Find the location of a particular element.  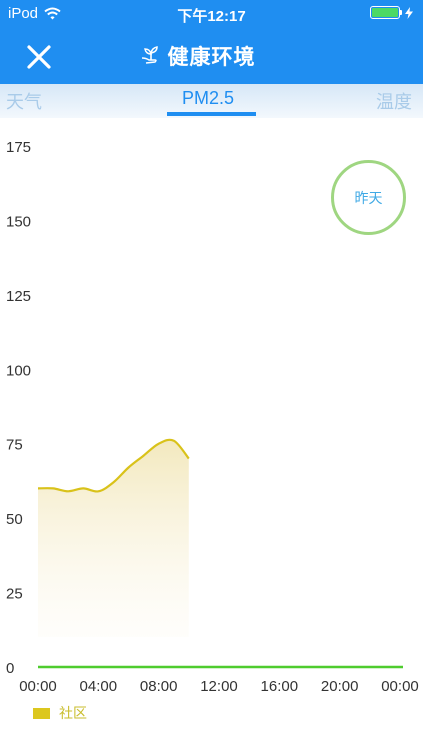

nav-bar: 健康环境 is located at coordinates (211, 56).